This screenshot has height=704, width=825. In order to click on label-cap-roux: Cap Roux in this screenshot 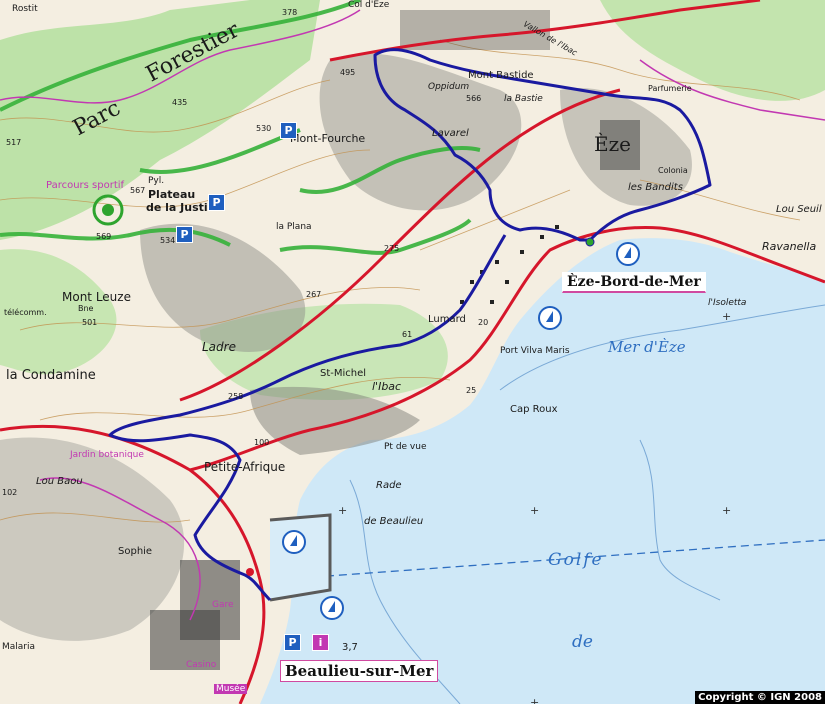, I will do `click(534, 409)`.